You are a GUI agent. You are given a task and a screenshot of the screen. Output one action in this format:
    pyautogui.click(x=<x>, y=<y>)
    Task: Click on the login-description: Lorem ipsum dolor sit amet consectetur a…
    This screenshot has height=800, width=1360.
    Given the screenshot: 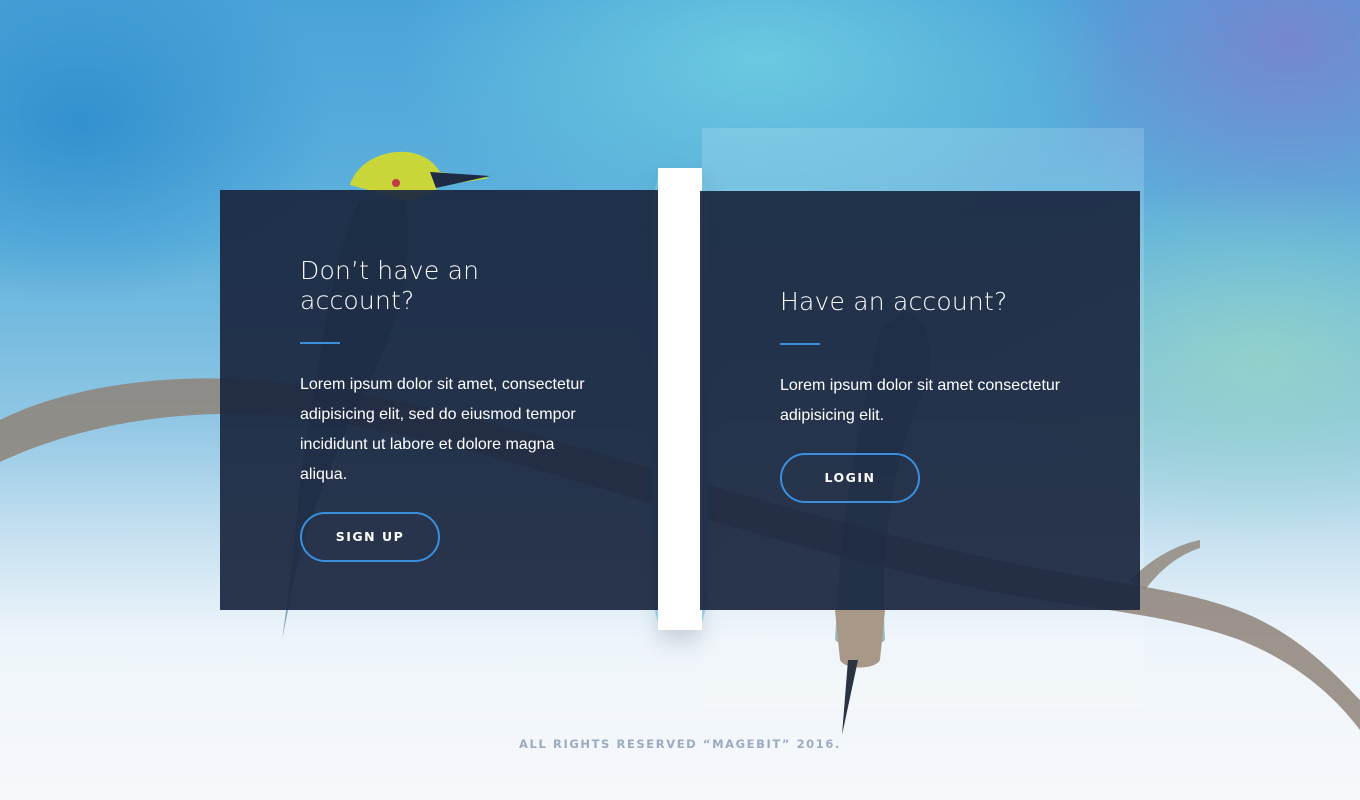 What is the action you would take?
    pyautogui.click(x=920, y=400)
    